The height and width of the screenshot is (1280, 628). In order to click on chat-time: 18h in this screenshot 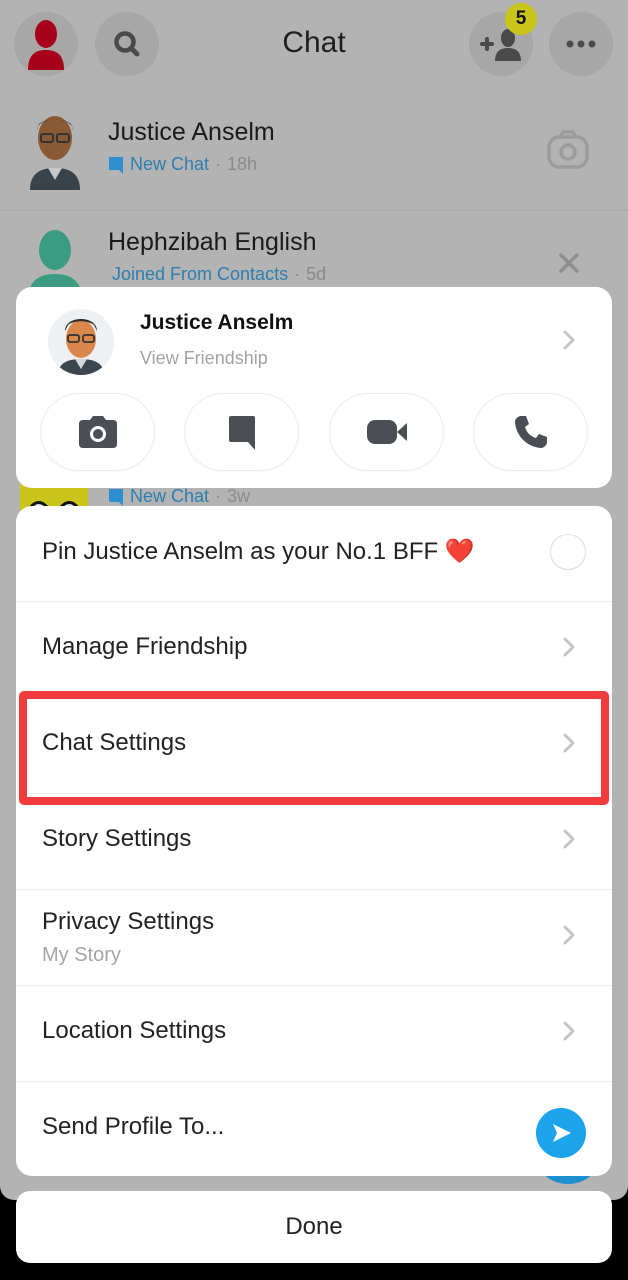, I will do `click(242, 164)`.